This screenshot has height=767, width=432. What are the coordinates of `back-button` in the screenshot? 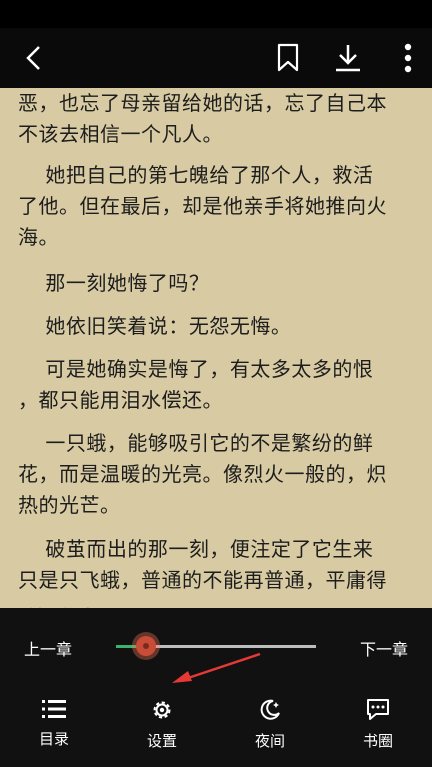 It's located at (34, 58).